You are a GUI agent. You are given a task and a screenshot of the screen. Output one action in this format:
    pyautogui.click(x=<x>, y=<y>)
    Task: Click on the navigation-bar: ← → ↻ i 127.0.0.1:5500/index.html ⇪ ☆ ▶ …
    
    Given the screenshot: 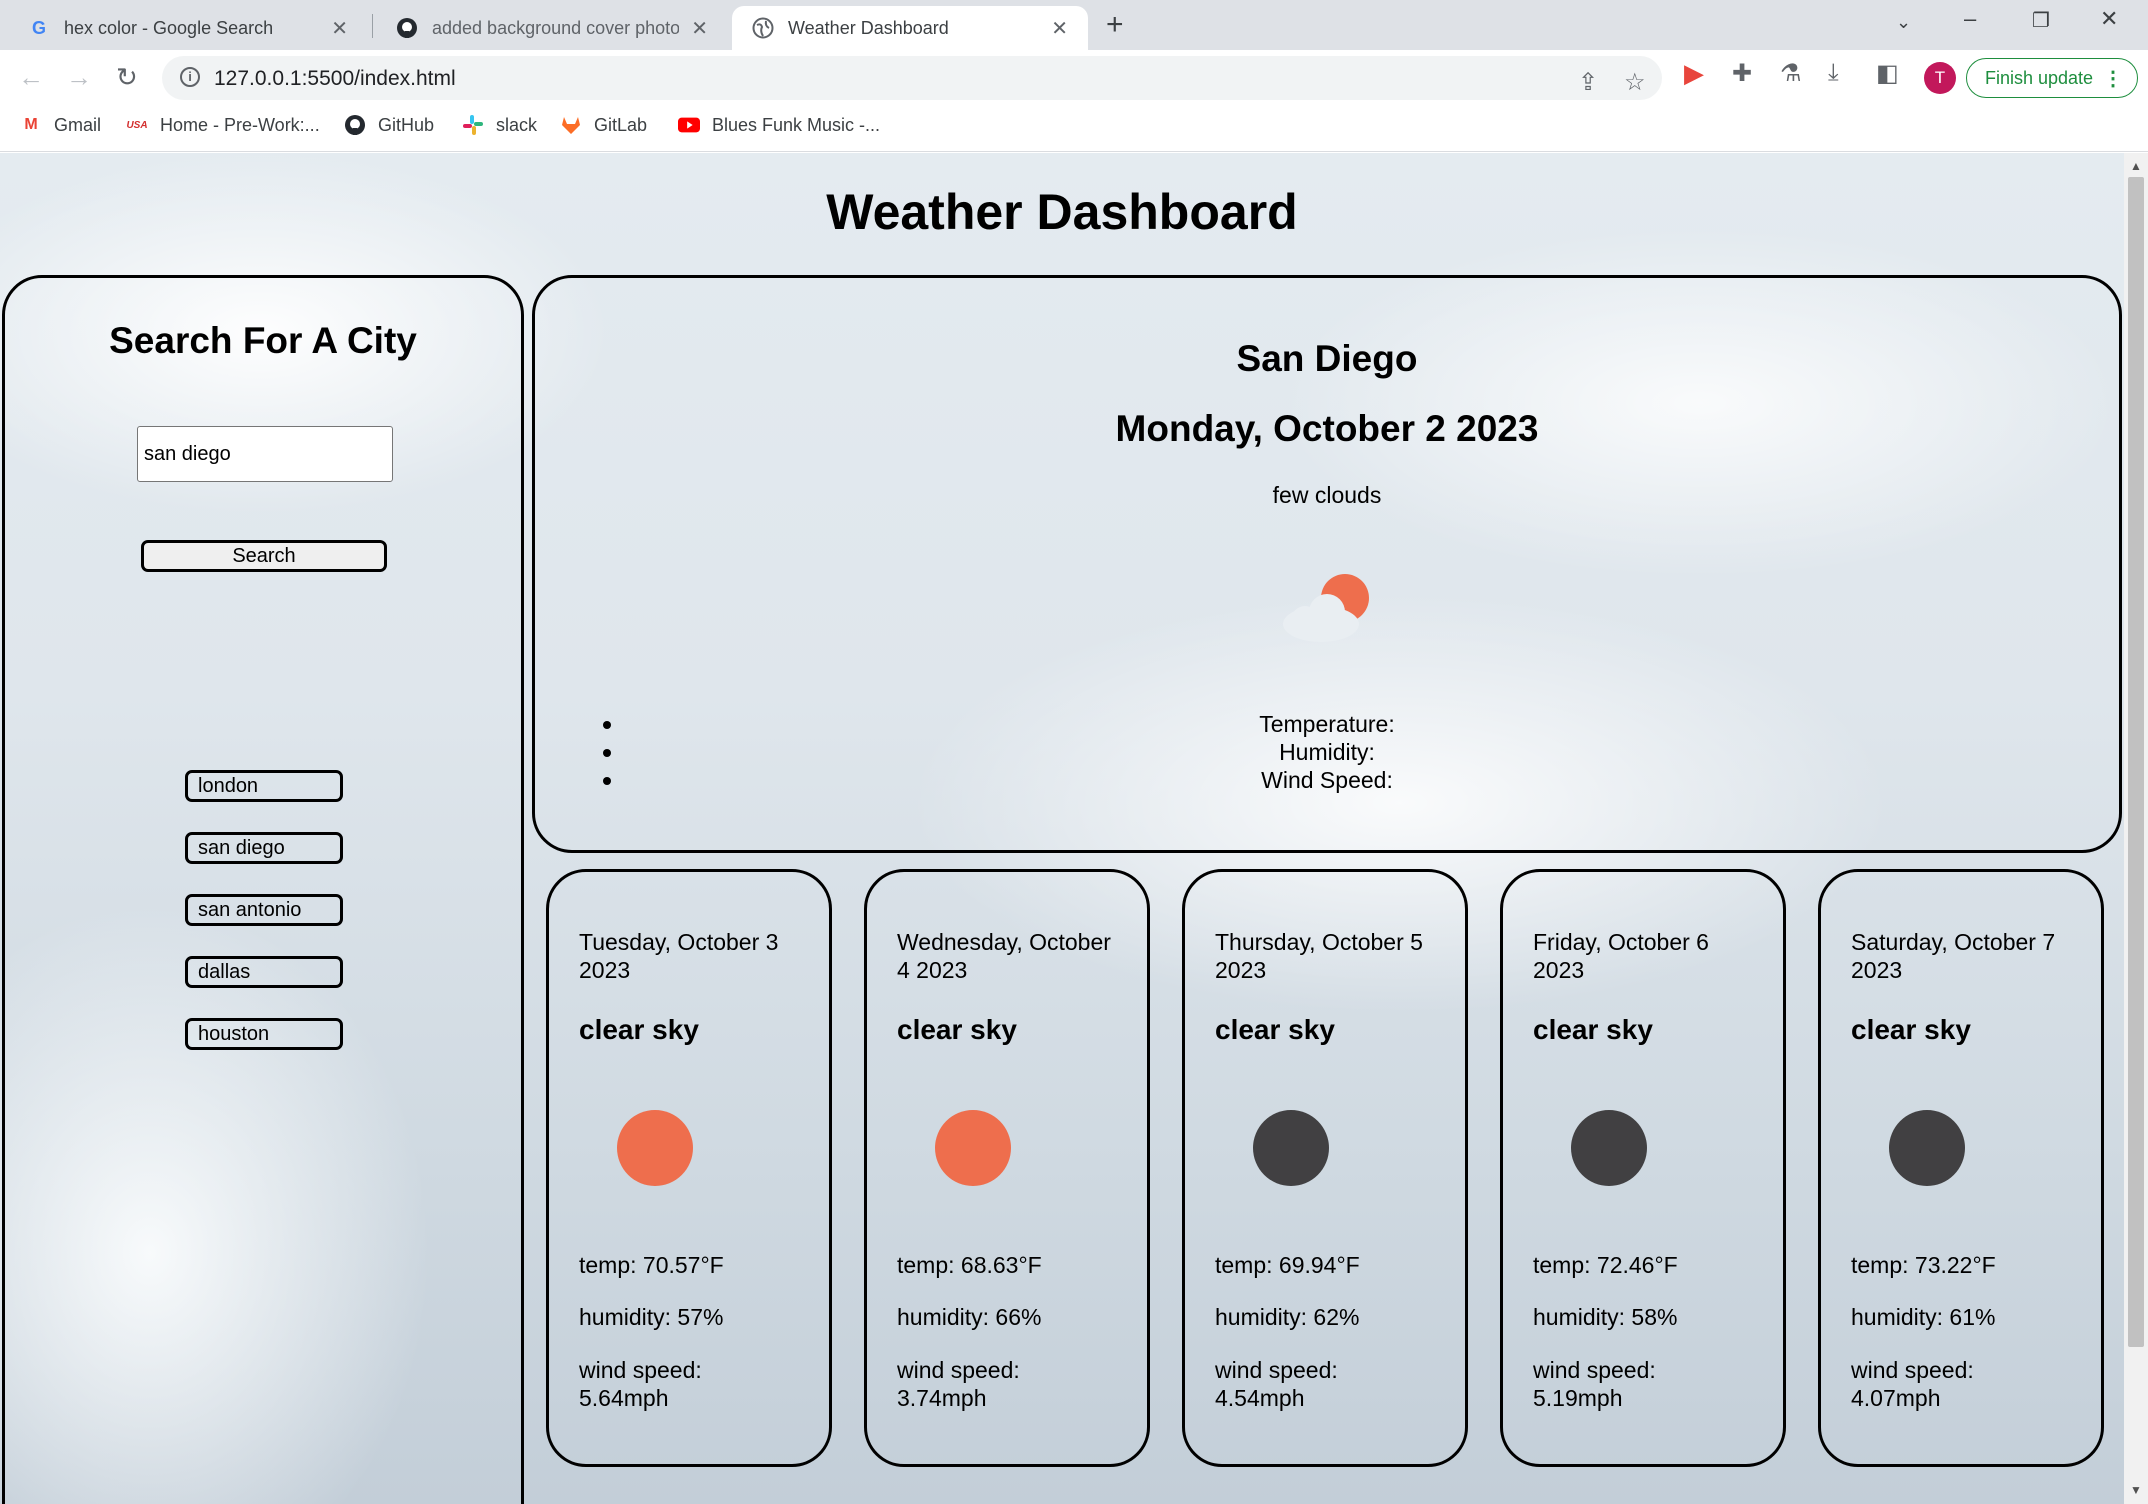 What is the action you would take?
    pyautogui.click(x=1074, y=78)
    